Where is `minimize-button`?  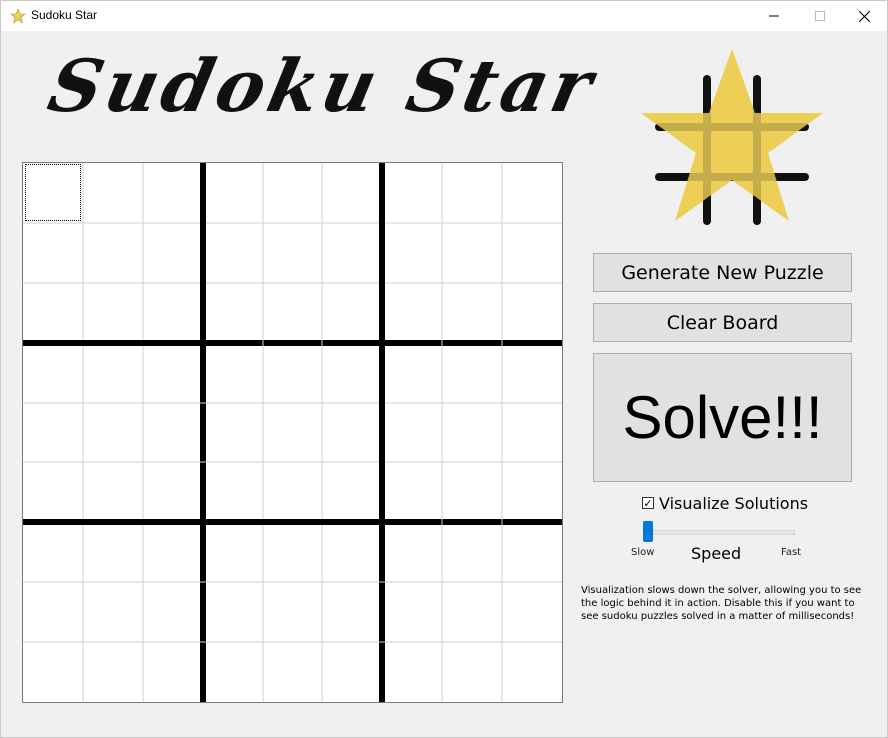
minimize-button is located at coordinates (774, 16).